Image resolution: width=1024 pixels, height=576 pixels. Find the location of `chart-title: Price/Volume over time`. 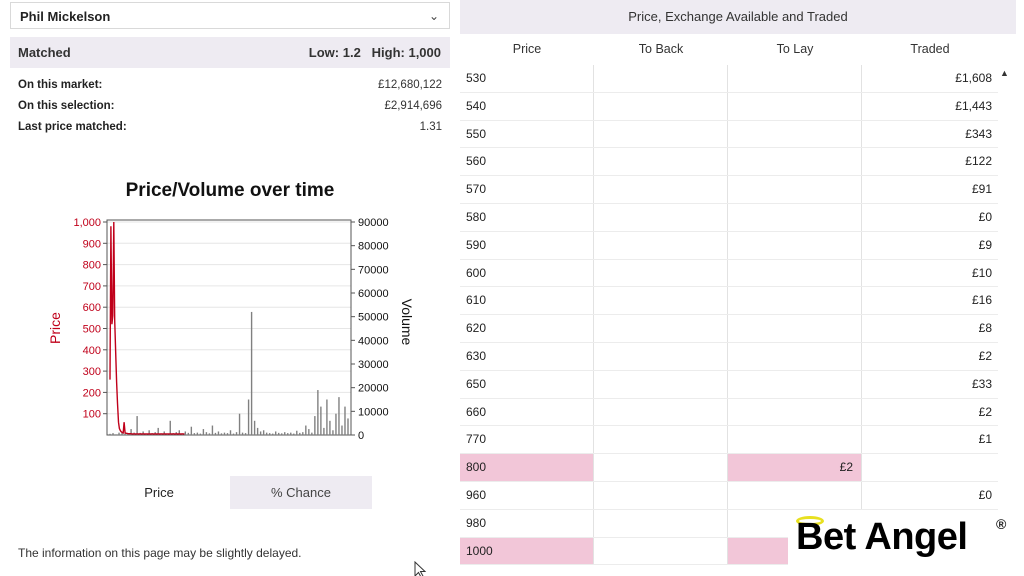

chart-title: Price/Volume over time is located at coordinates (230, 190).